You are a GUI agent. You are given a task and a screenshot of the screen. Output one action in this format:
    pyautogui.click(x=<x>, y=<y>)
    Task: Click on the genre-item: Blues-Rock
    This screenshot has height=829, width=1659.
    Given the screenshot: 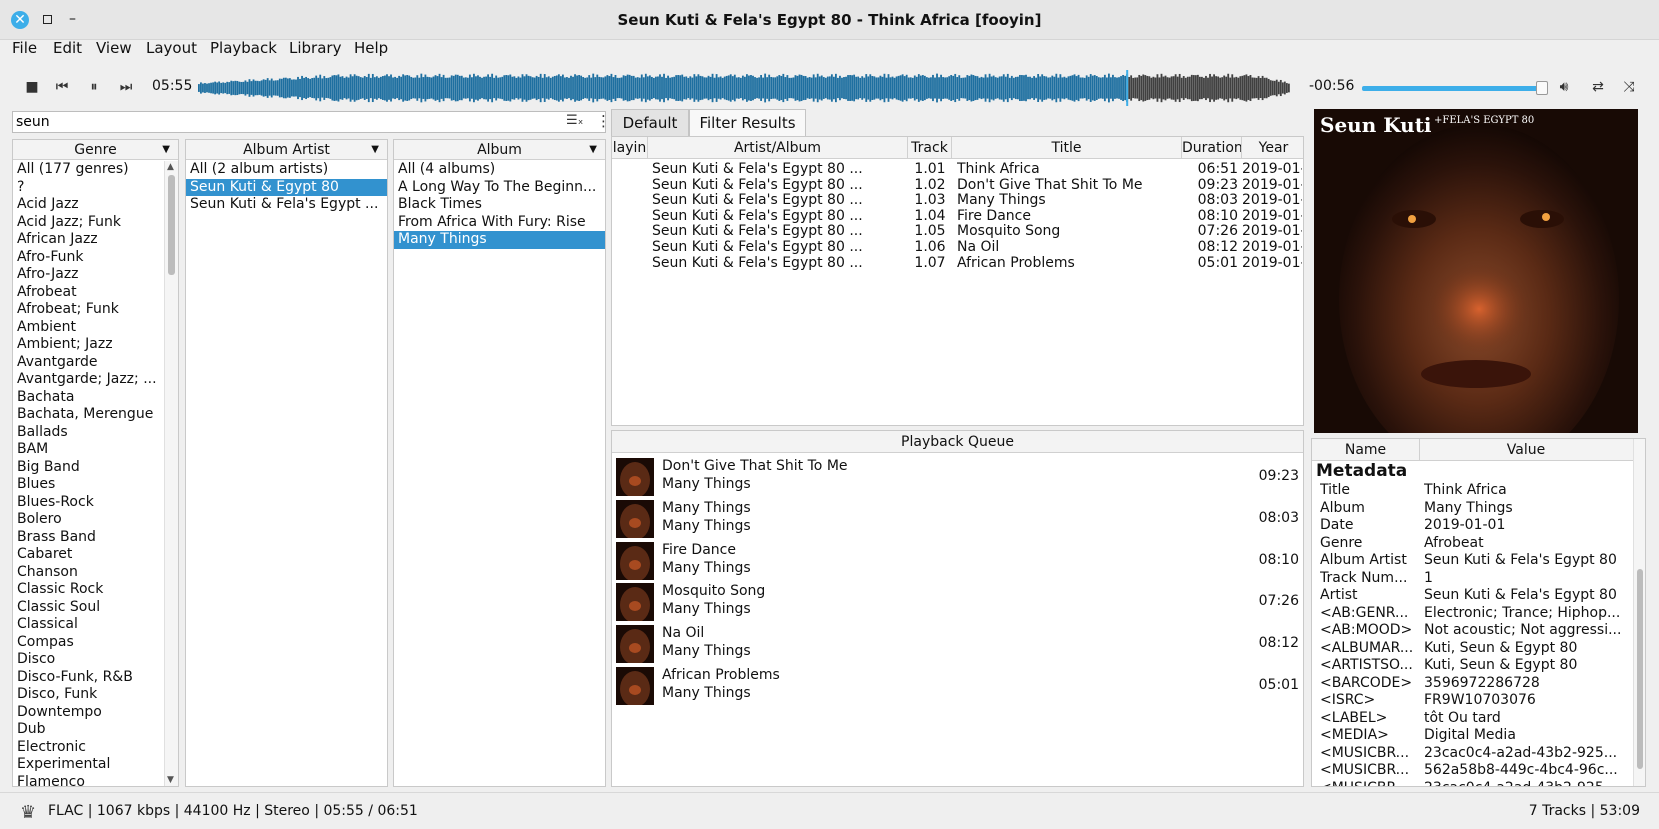 What is the action you would take?
    pyautogui.click(x=95, y=503)
    